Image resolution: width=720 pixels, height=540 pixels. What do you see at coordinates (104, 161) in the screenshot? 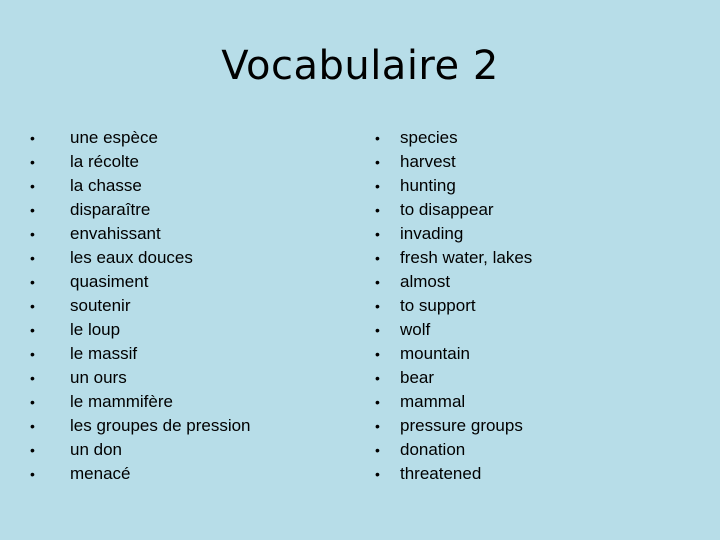
I see `french-term: la récolte` at bounding box center [104, 161].